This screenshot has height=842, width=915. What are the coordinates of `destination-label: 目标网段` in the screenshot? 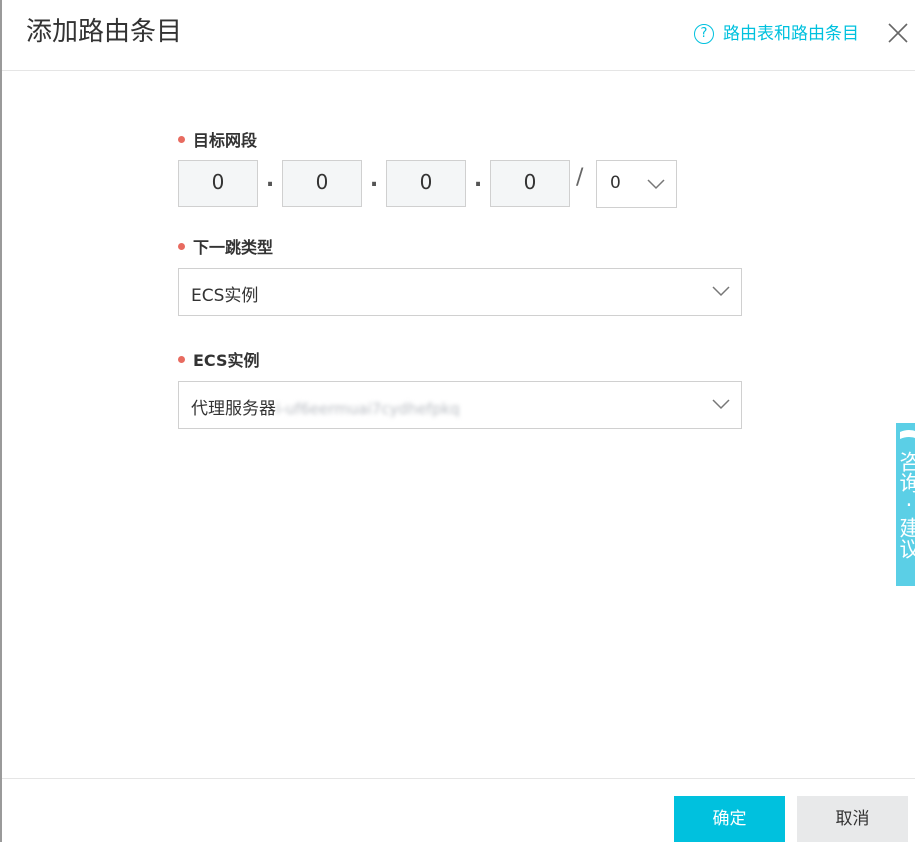 It's located at (217, 139).